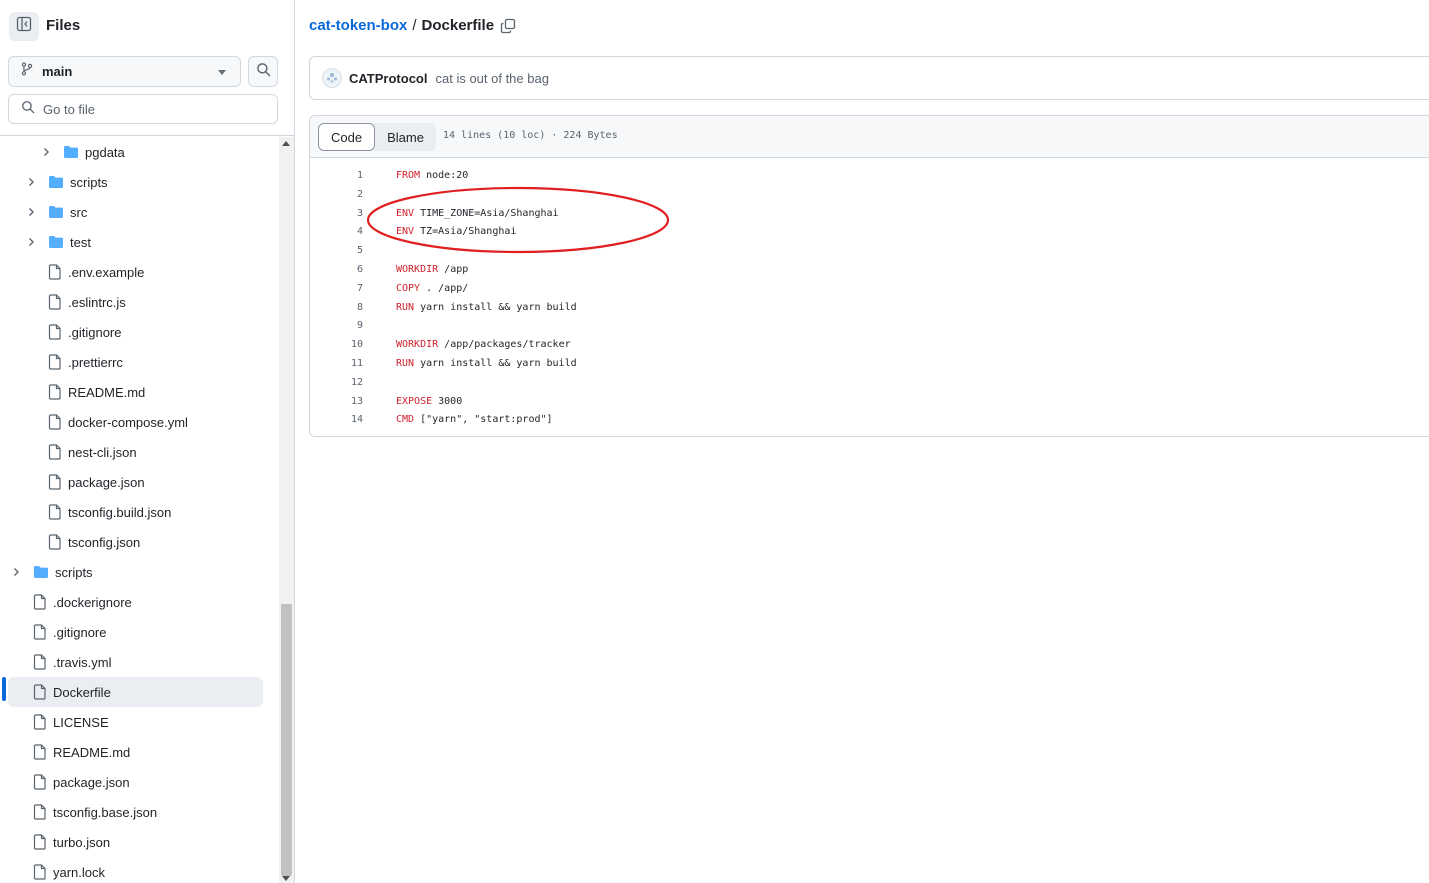 The image size is (1429, 883). I want to click on breadcrumb-repo-link: cat-token-box, so click(358, 25).